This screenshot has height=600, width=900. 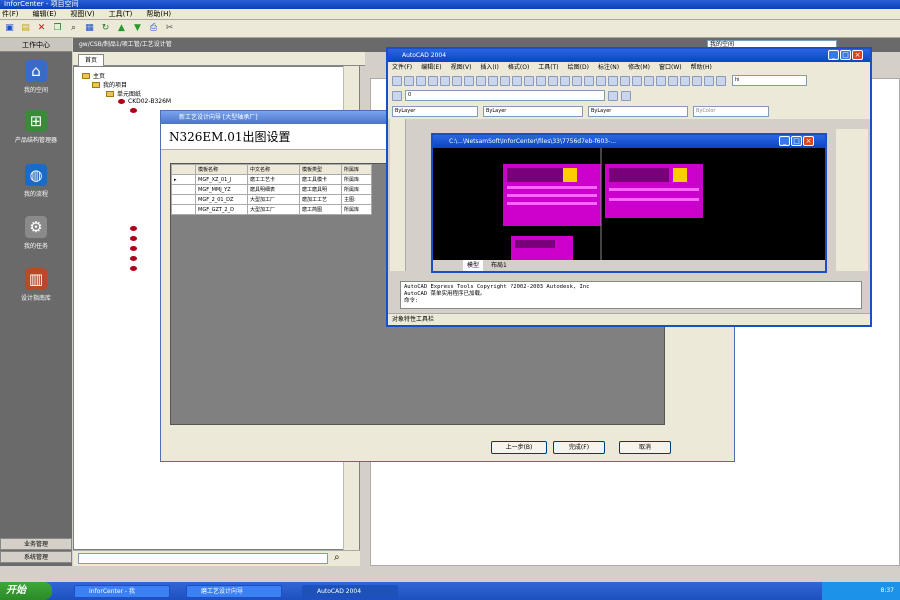 I want to click on tree-node-drawings: 单元图纸, so click(x=123, y=93).